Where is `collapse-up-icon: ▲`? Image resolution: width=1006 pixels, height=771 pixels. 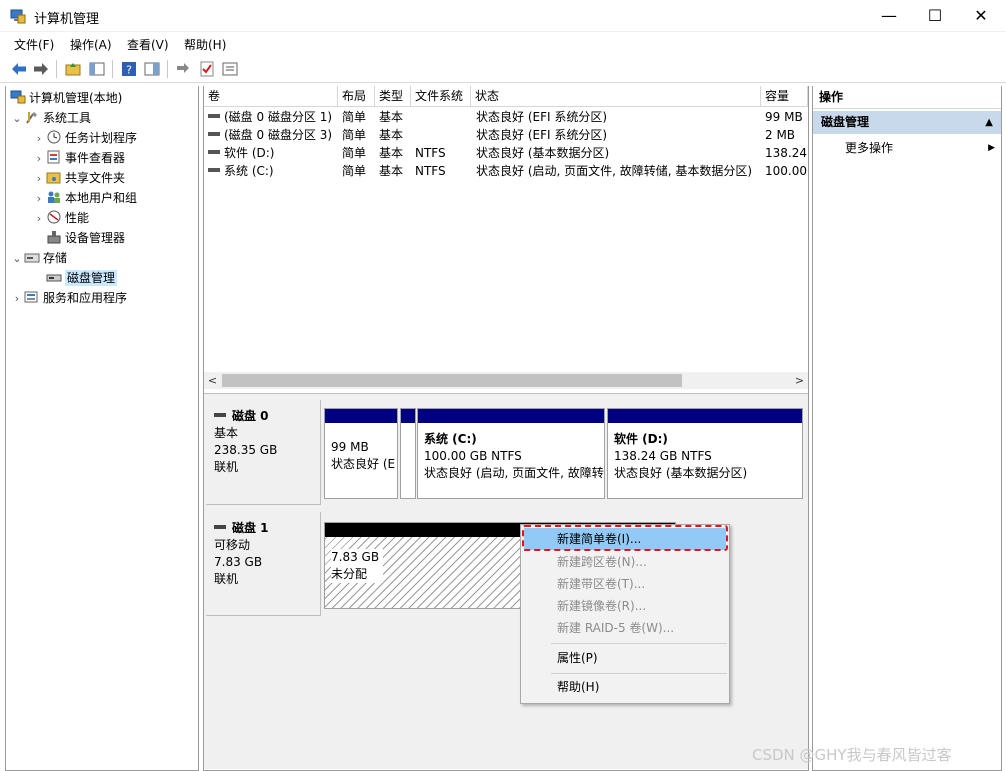 collapse-up-icon: ▲ is located at coordinates (989, 122).